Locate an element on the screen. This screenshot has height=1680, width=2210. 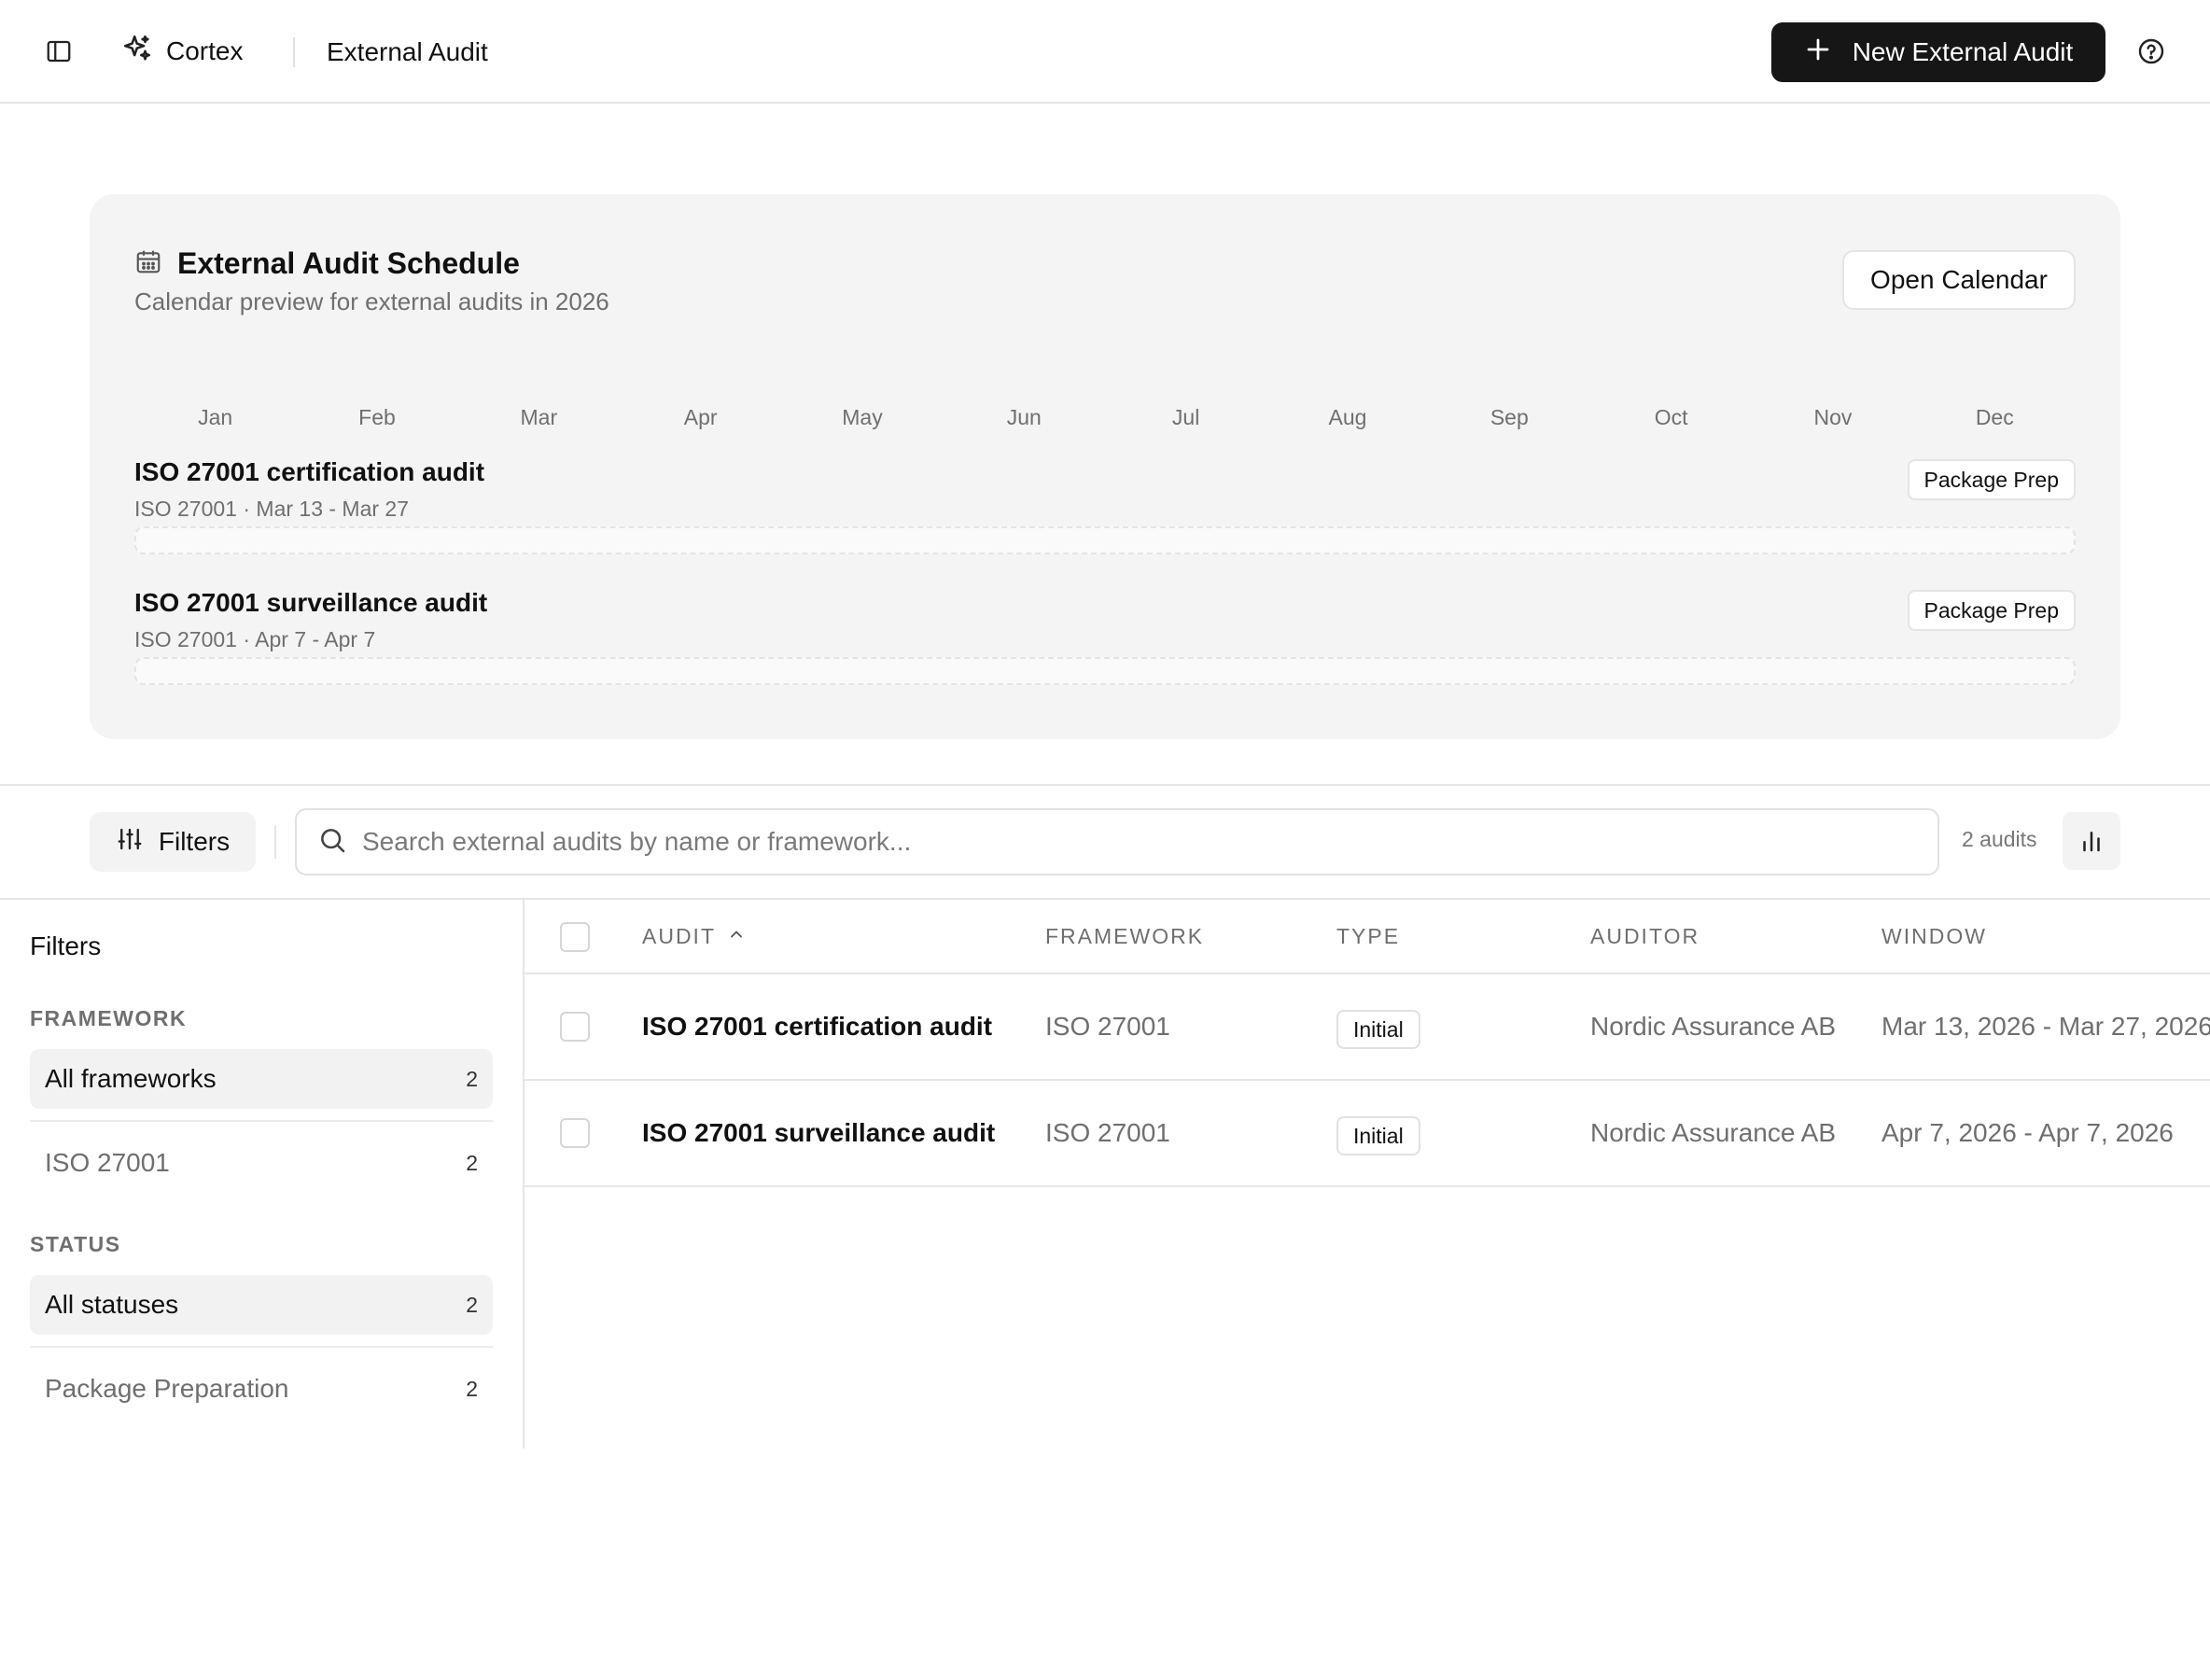
column-window: WINDOW is located at coordinates (1934, 936).